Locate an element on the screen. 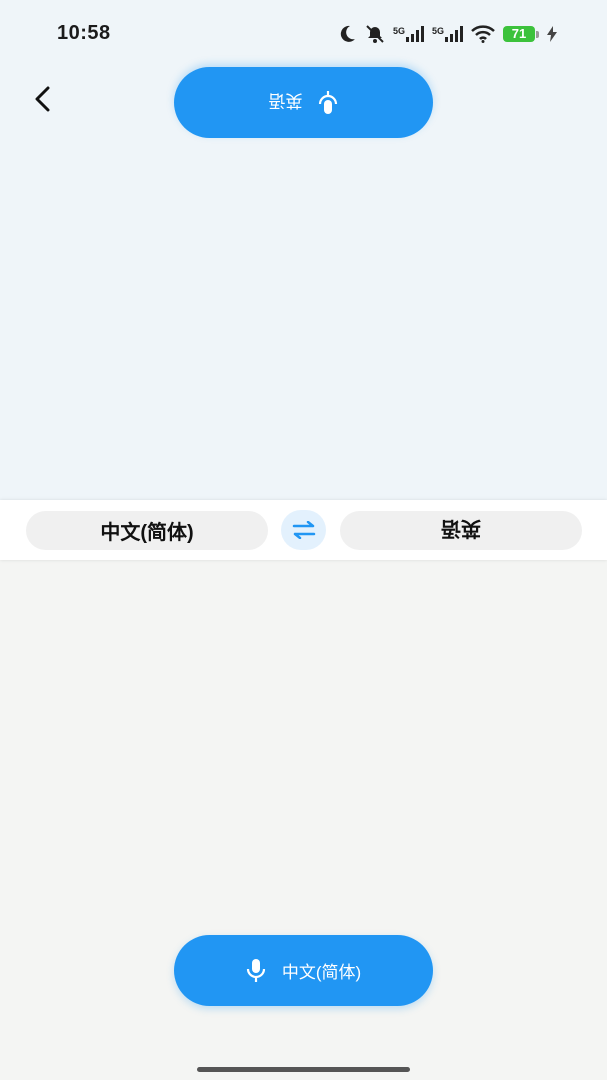  target-language-label: 英语 is located at coordinates (461, 528).